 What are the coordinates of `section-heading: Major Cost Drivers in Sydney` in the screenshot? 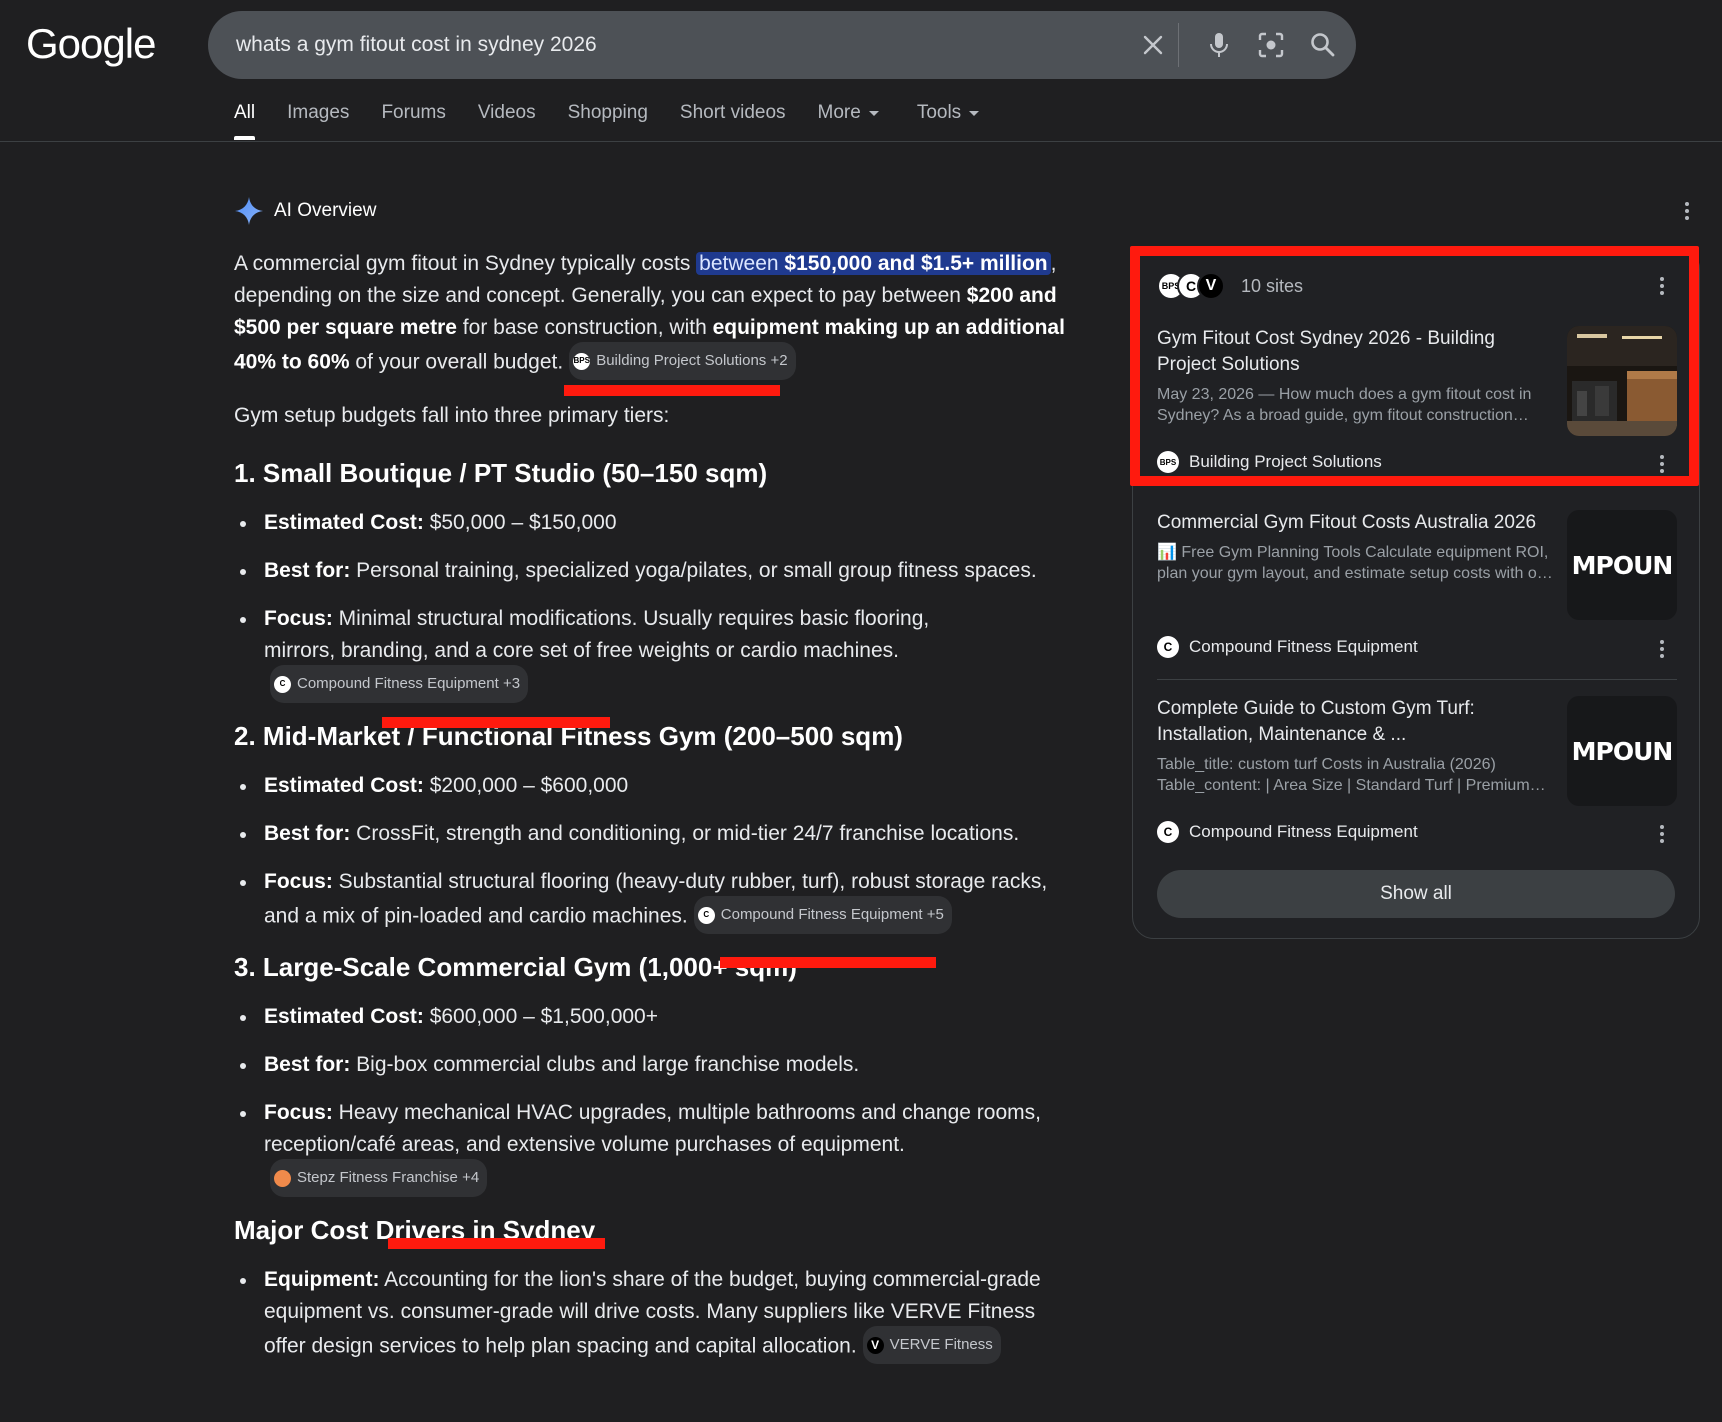 It's located at (415, 1230).